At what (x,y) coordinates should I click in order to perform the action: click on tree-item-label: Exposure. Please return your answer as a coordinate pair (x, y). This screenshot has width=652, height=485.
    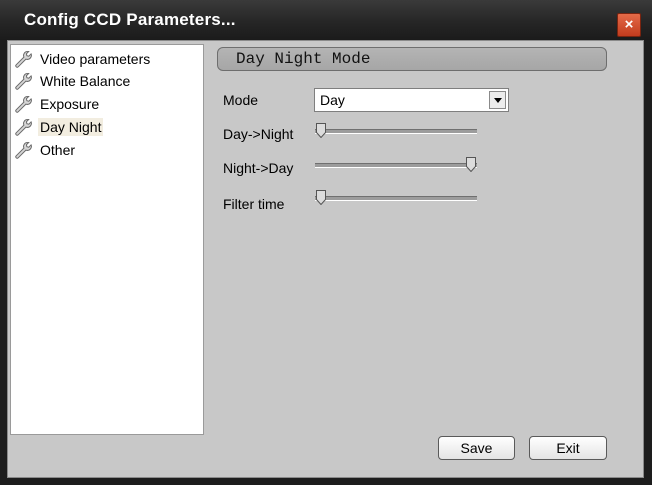
    Looking at the image, I should click on (70, 104).